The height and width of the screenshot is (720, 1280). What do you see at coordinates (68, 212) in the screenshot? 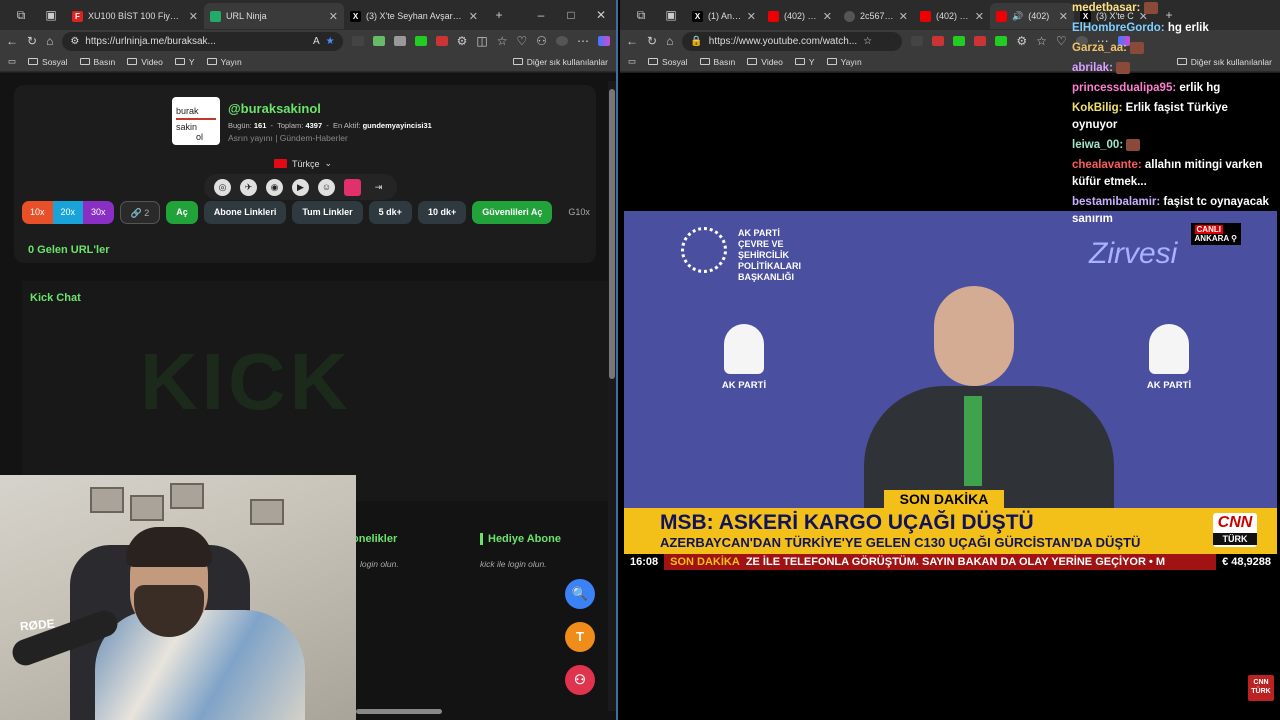
I see `open-20x-button: 20x` at bounding box center [68, 212].